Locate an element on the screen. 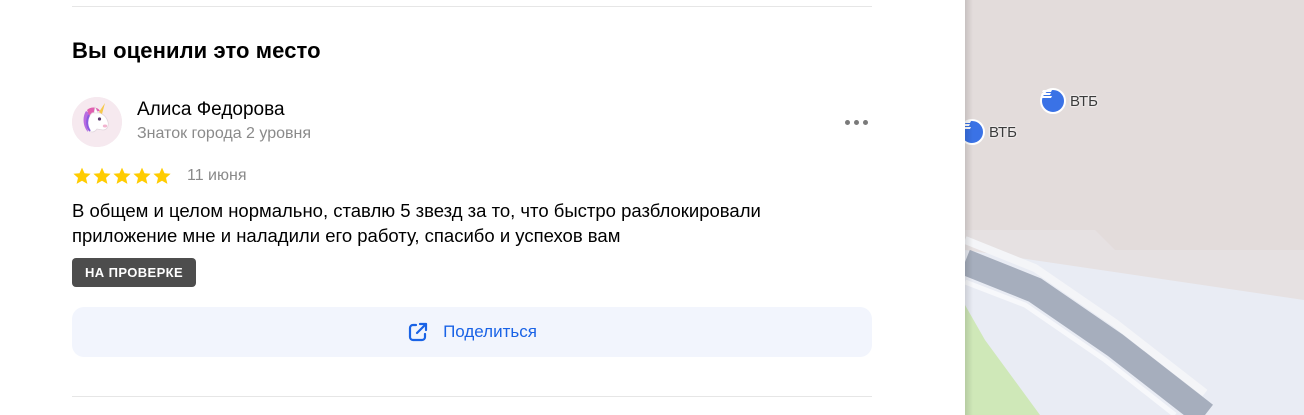 Image resolution: width=1304 pixels, height=415 pixels. author-name: Алиса Федорова is located at coordinates (211, 110).